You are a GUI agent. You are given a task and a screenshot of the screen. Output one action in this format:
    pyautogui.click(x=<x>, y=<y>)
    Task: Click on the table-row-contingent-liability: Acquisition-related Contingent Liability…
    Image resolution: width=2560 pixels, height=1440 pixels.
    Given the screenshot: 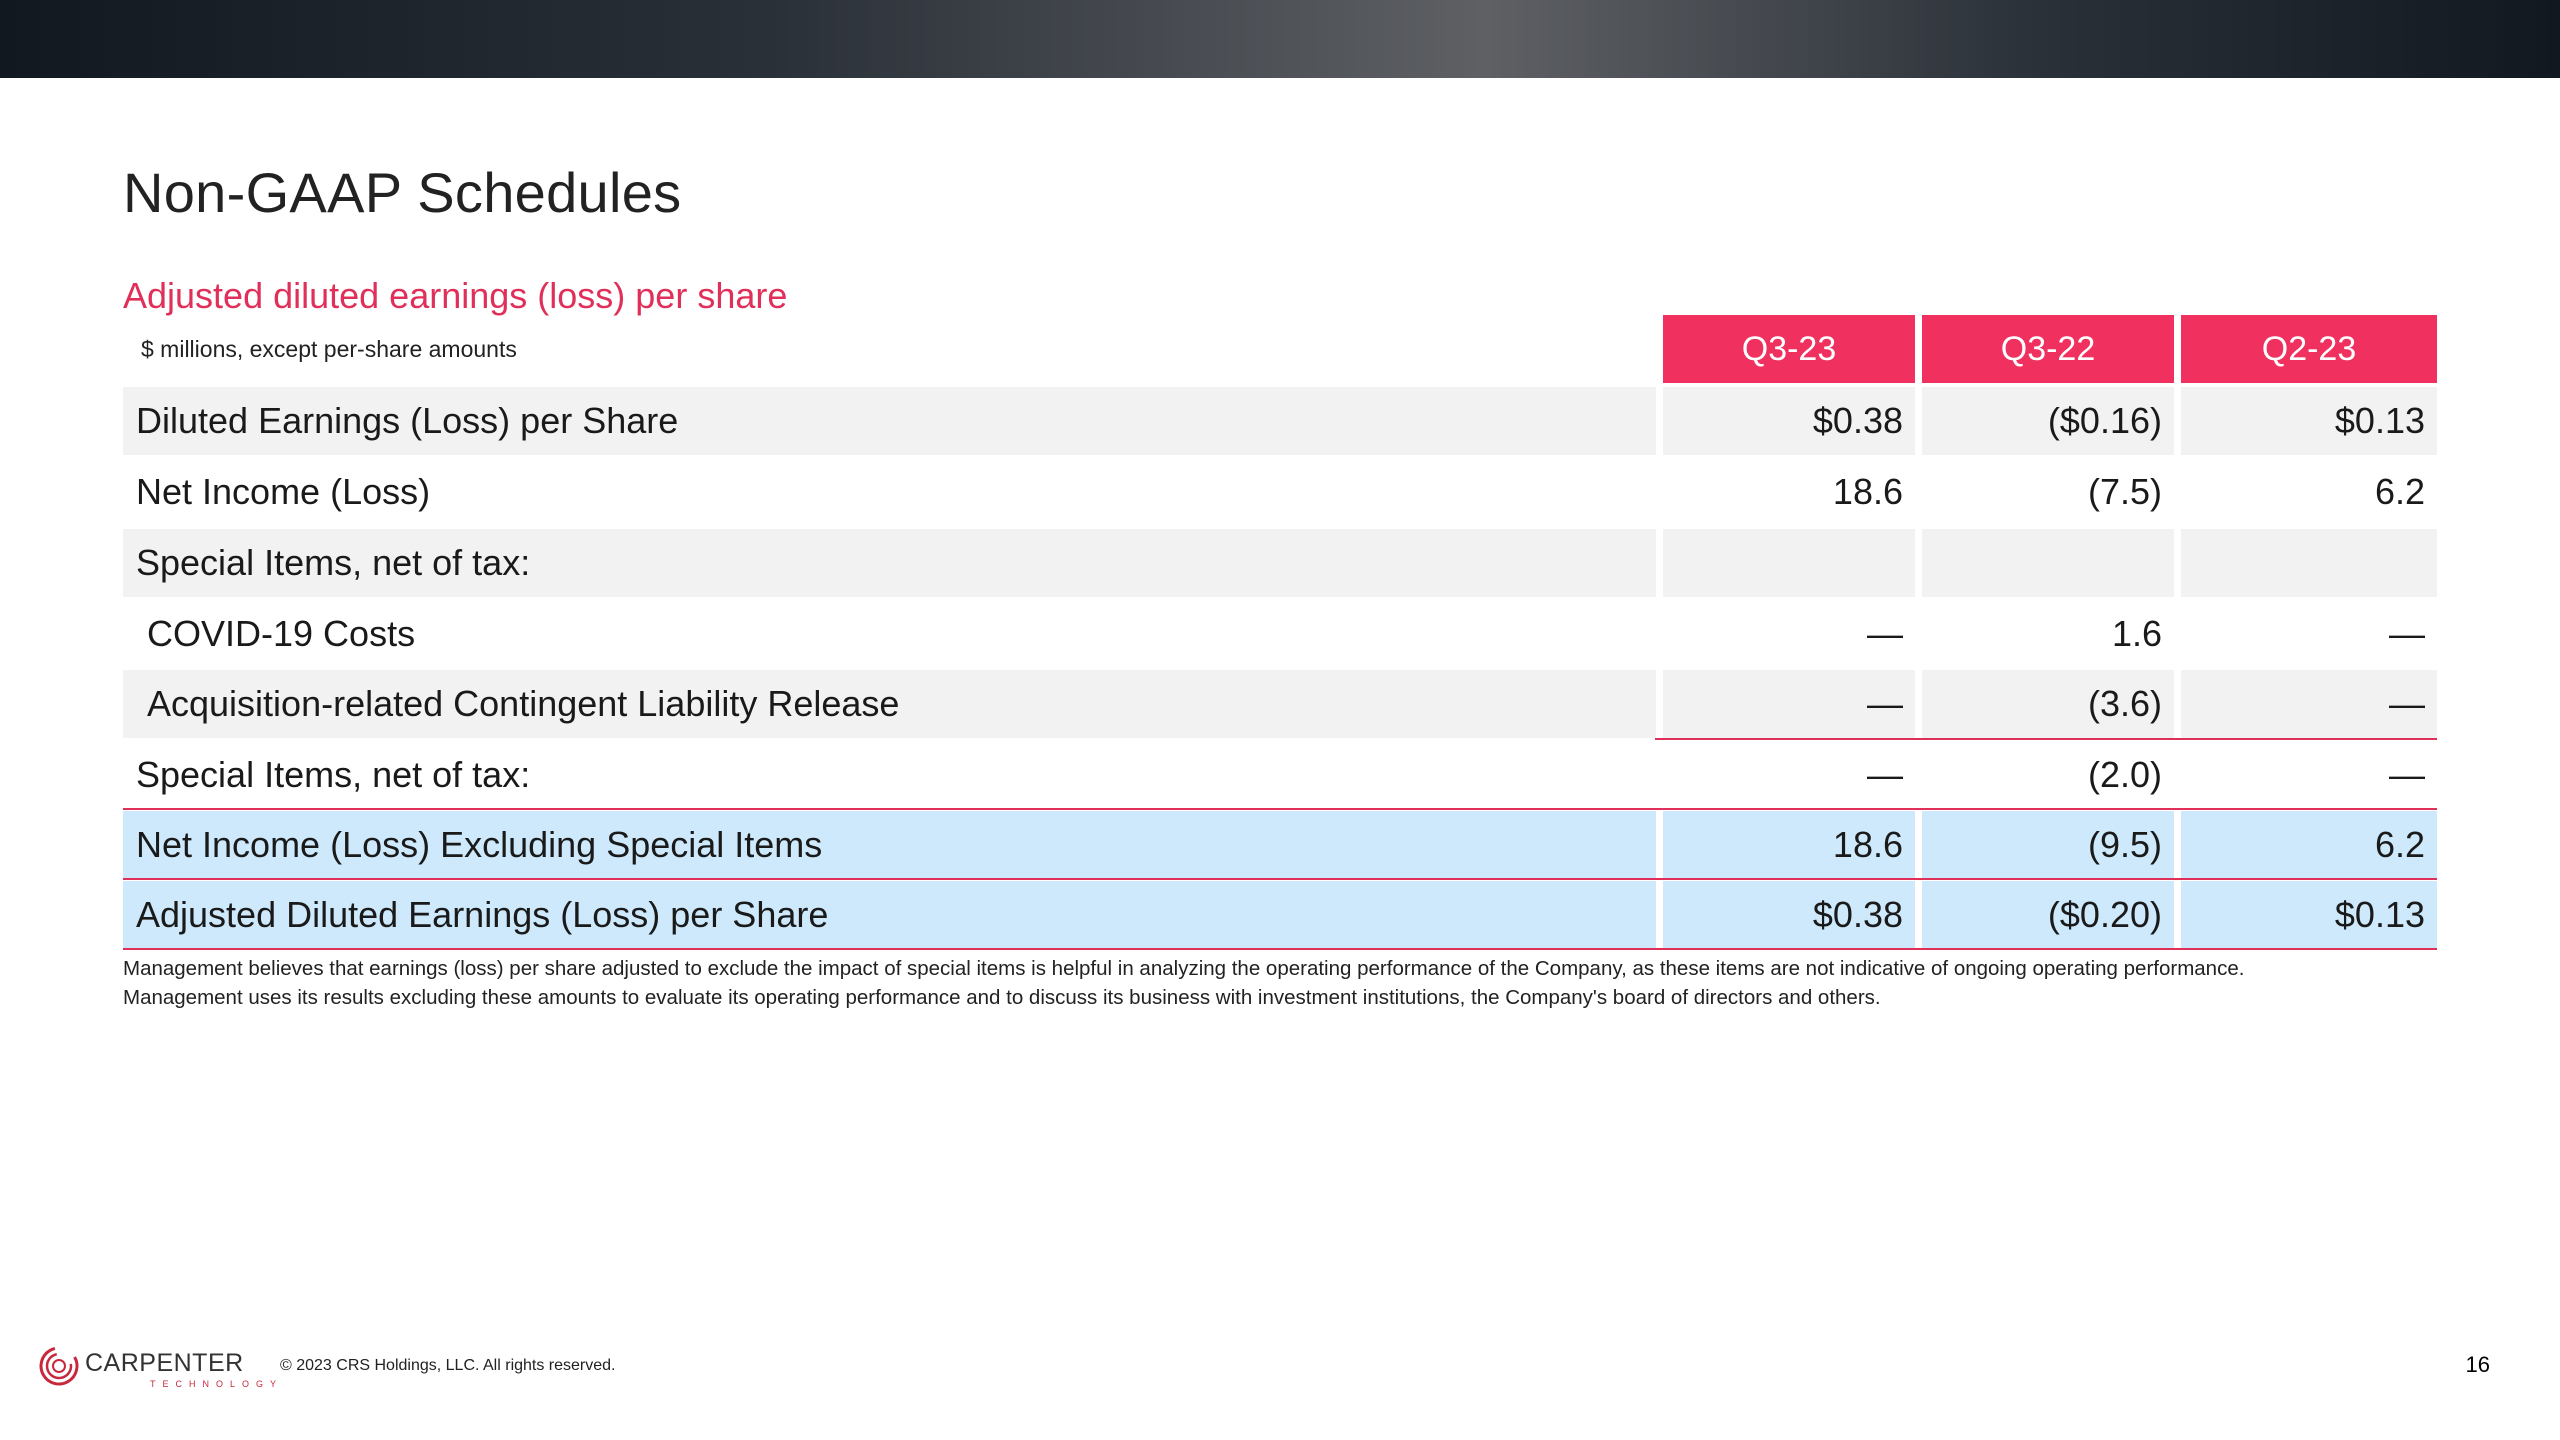 What is the action you would take?
    pyautogui.click(x=1280, y=704)
    